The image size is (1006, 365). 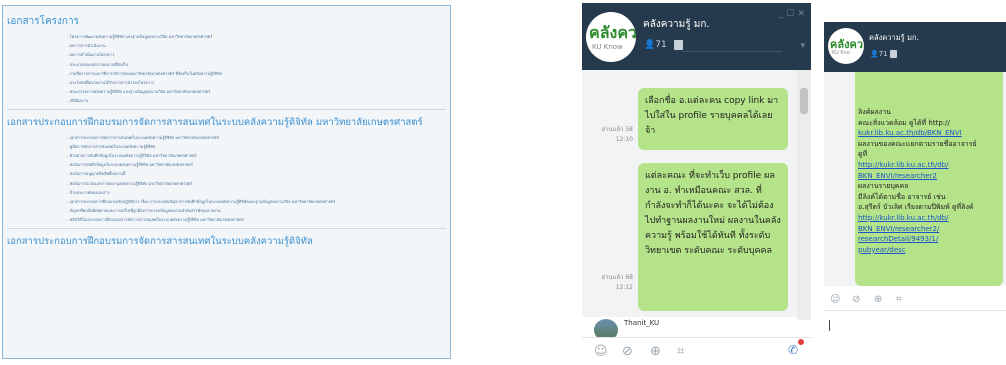 I want to click on message-time: 12:10, so click(x=624, y=139).